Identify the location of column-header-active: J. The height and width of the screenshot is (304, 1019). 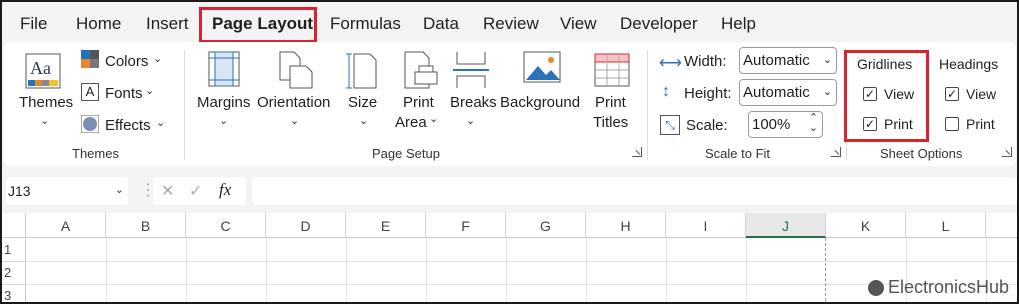
(786, 225).